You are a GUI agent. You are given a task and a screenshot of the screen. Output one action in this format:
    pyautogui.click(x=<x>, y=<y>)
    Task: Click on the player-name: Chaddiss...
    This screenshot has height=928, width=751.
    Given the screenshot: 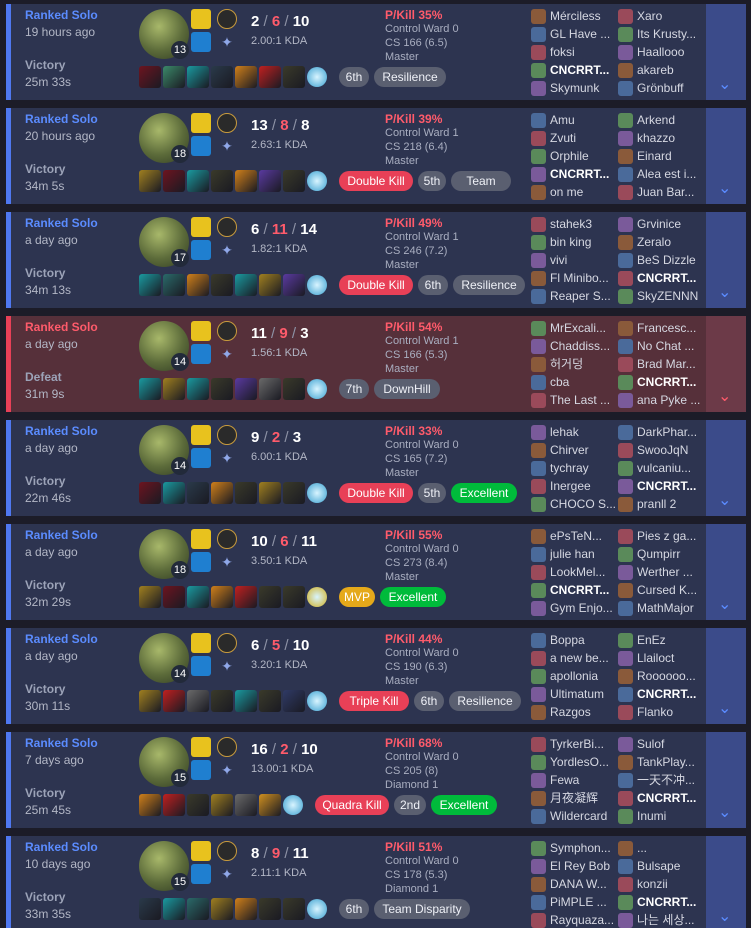 What is the action you would take?
    pyautogui.click(x=584, y=346)
    